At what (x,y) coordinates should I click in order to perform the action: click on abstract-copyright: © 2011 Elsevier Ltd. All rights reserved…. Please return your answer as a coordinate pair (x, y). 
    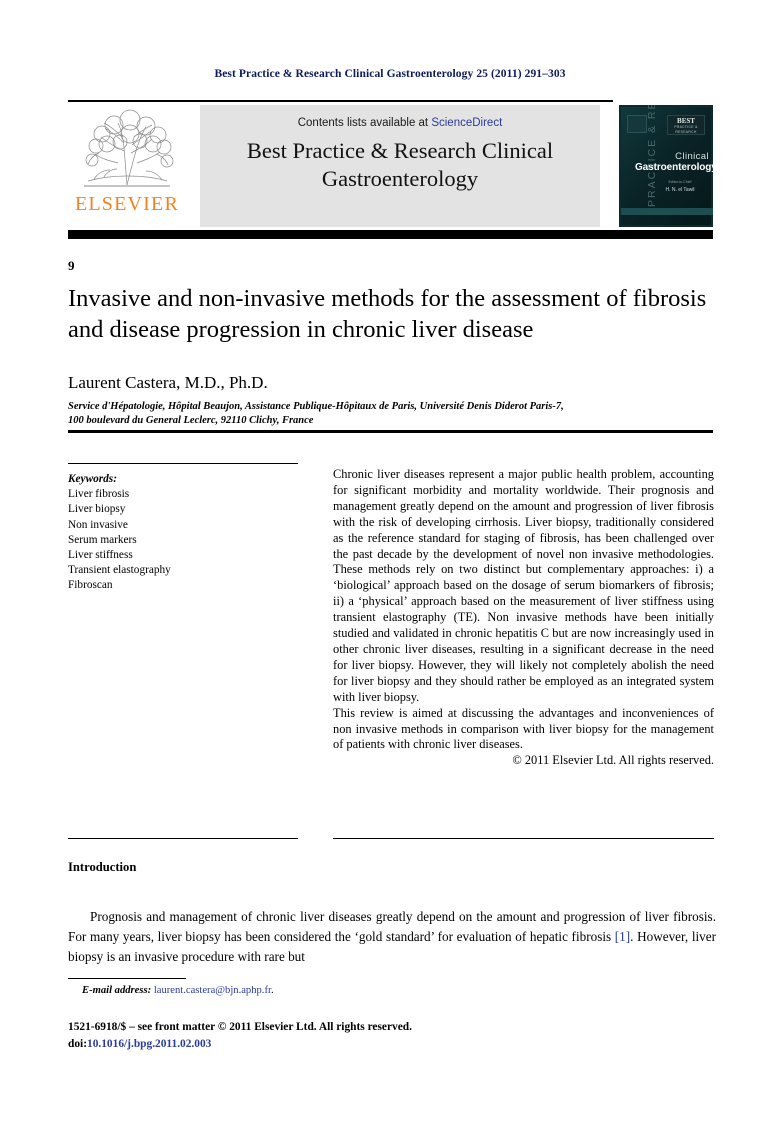
    Looking at the image, I should click on (613, 760).